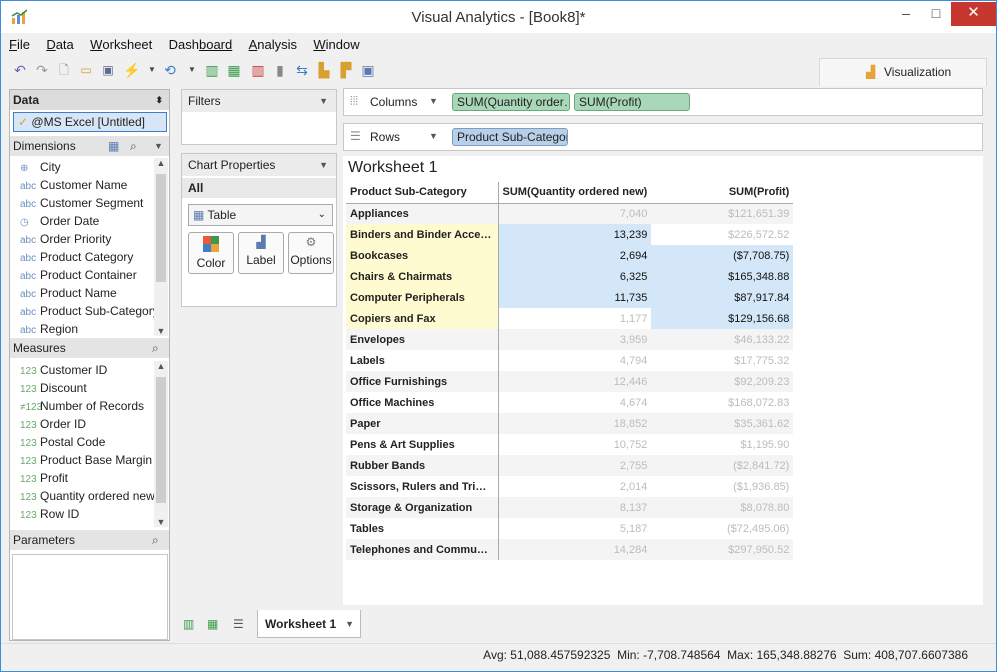  I want to click on dimension-item: abc Product Category, so click(82, 257).